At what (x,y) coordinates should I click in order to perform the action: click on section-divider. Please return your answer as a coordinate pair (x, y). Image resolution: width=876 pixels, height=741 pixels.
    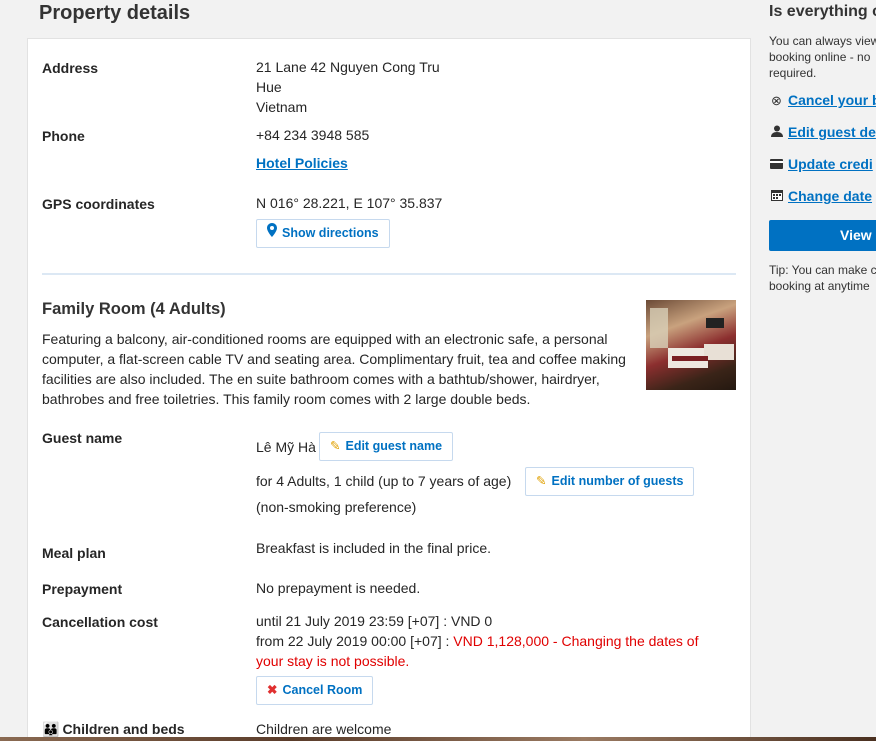
    Looking at the image, I should click on (389, 274).